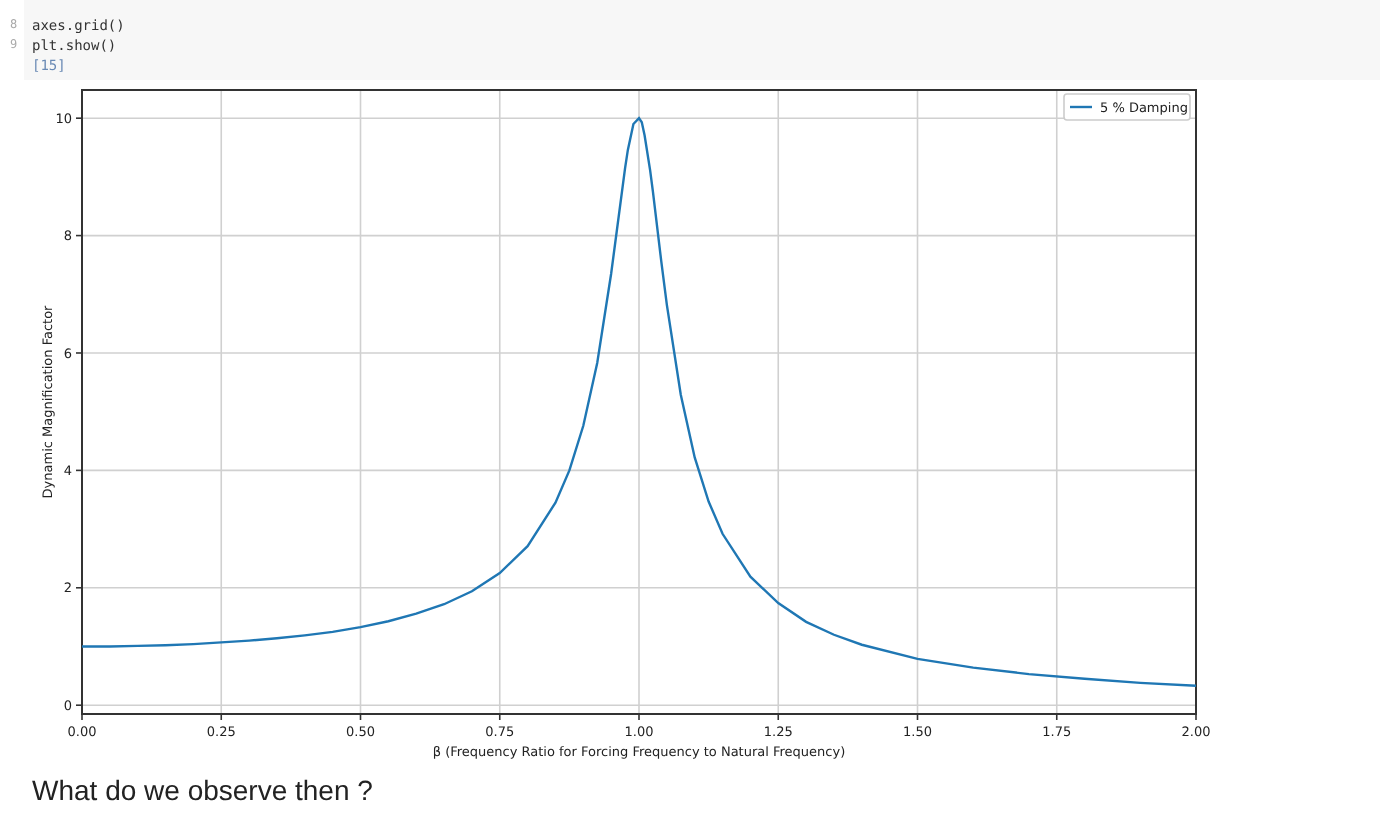 The image size is (1380, 816). What do you see at coordinates (1081, 107) in the screenshot?
I see `legend-line` at bounding box center [1081, 107].